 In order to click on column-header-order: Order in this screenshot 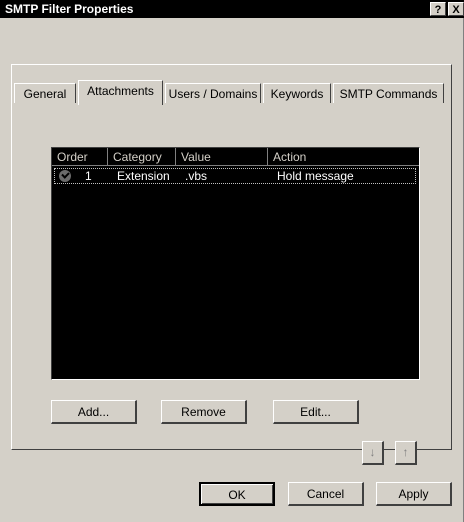, I will do `click(80, 157)`.